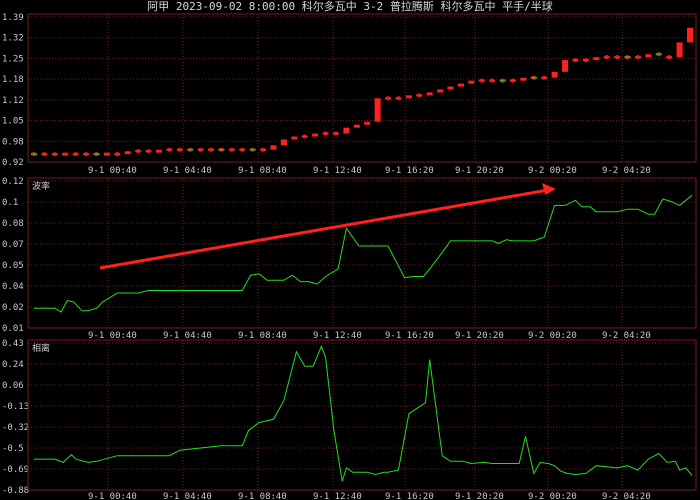 The image size is (700, 500). I want to click on y-tick-label: -0.13, so click(15, 407).